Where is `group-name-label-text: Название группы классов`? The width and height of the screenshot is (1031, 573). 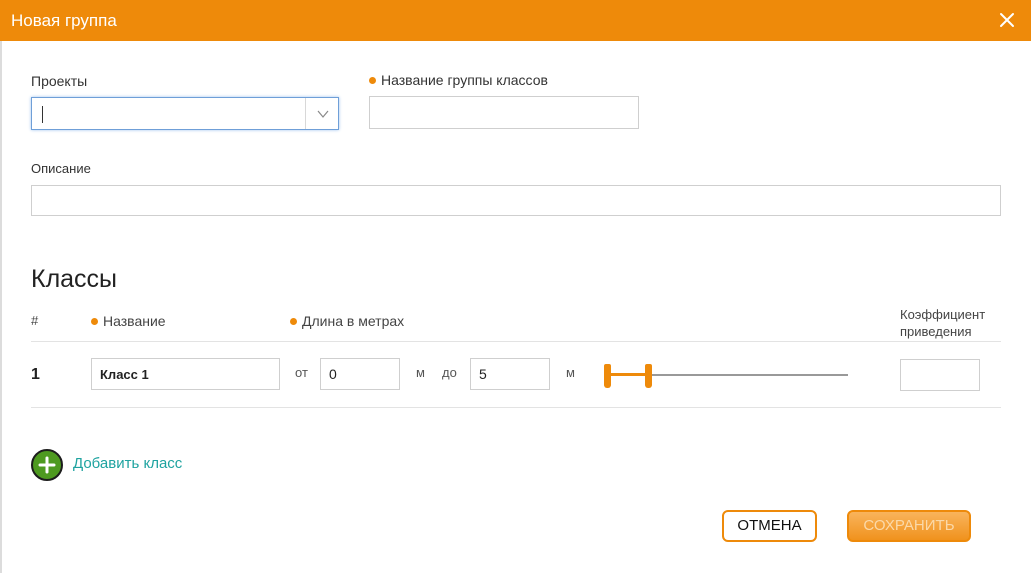 group-name-label-text: Название группы классов is located at coordinates (464, 80).